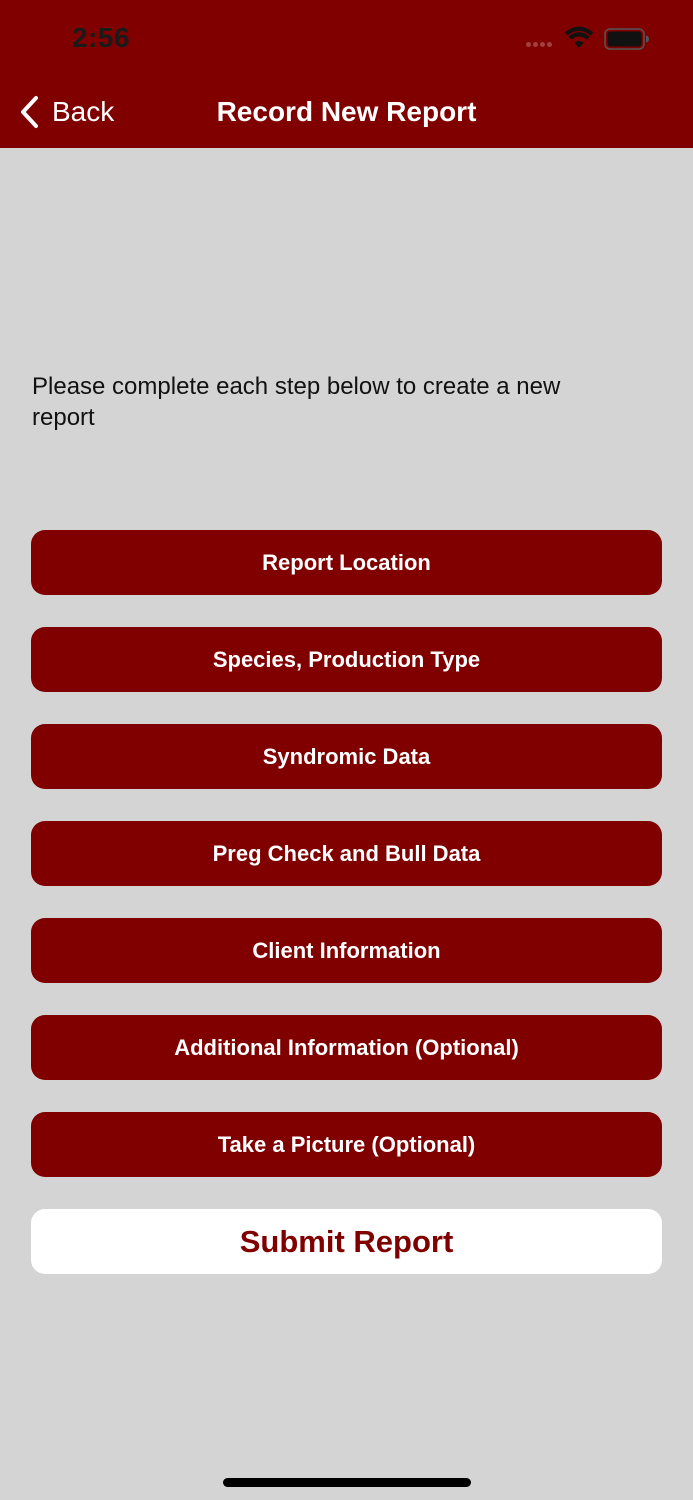 Image resolution: width=693 pixels, height=1500 pixels. What do you see at coordinates (101, 37) in the screenshot?
I see `status-bar-time: 2:56` at bounding box center [101, 37].